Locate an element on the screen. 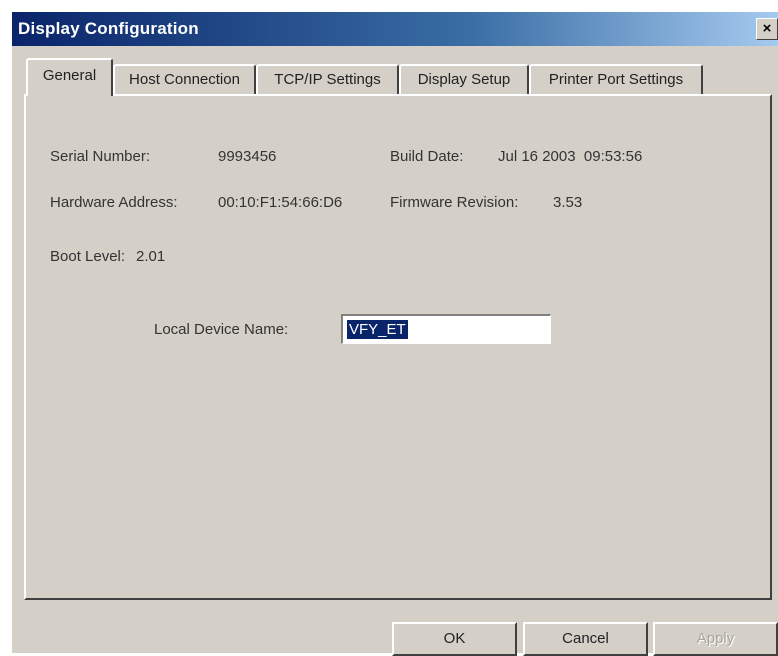 The image size is (778, 656). serial-number-label: Serial Number: is located at coordinates (100, 156).